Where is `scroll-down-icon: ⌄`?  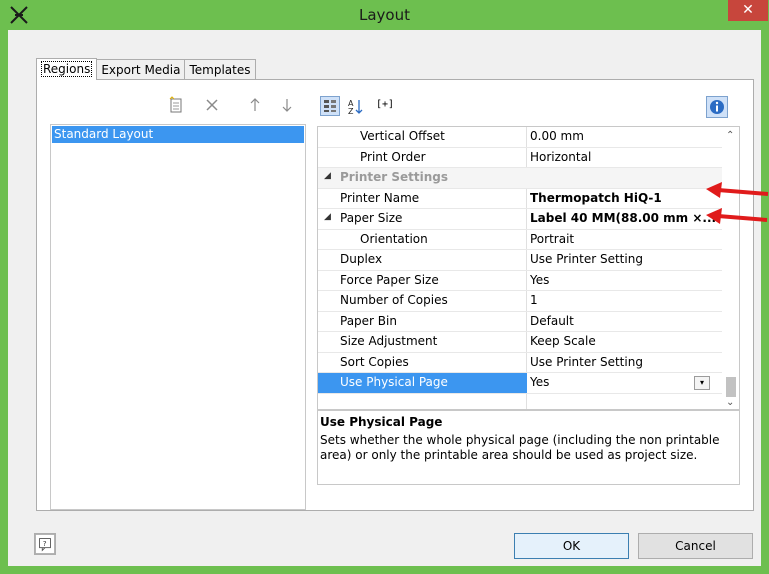 scroll-down-icon: ⌄ is located at coordinates (730, 402).